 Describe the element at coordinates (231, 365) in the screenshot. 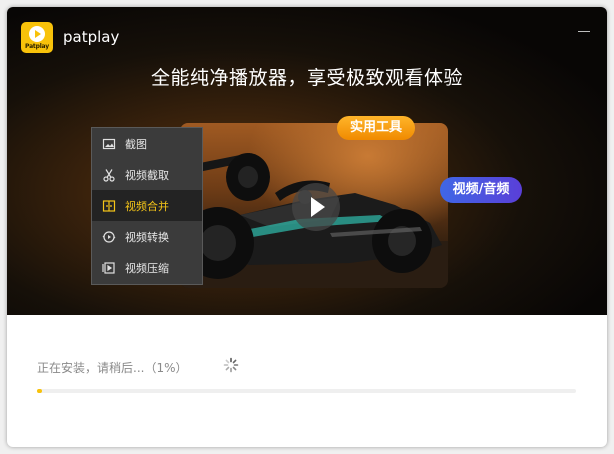

I see `loading-spinner-icon` at that location.